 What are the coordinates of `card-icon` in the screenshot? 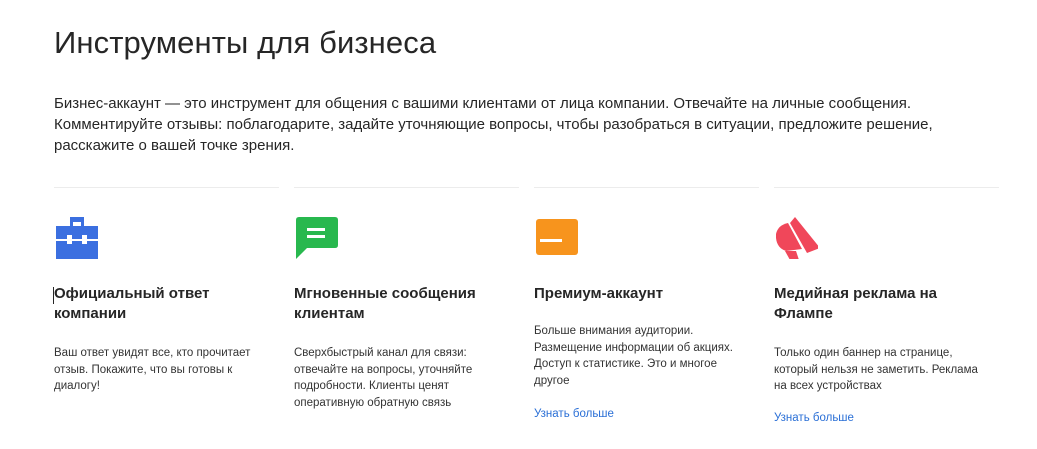 It's located at (557, 238).